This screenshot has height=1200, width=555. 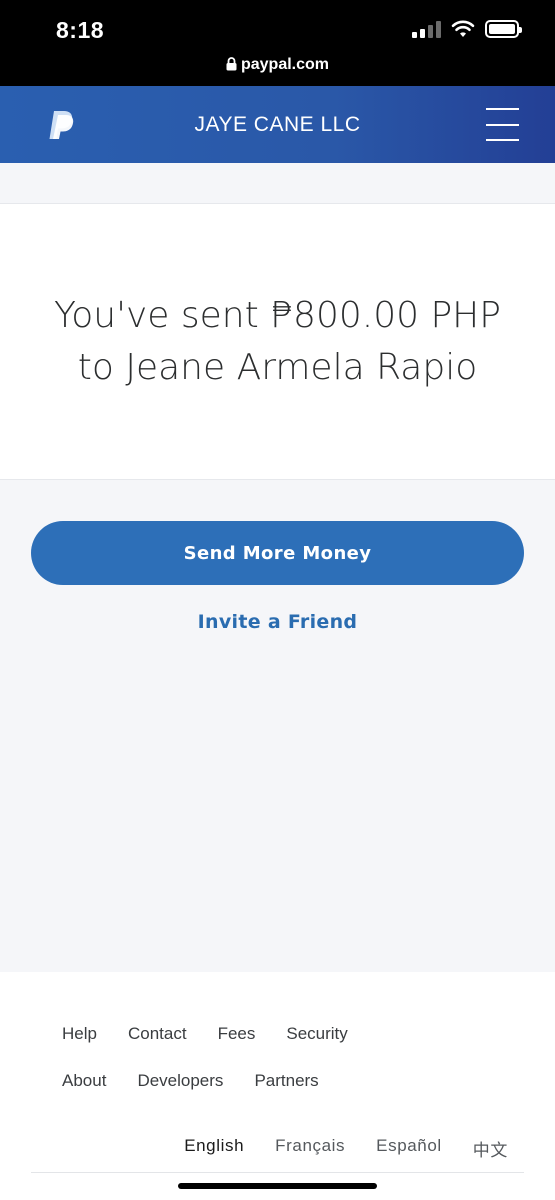 What do you see at coordinates (205, 1034) in the screenshot?
I see `footer-links-row-1: Help Contact Fees Security` at bounding box center [205, 1034].